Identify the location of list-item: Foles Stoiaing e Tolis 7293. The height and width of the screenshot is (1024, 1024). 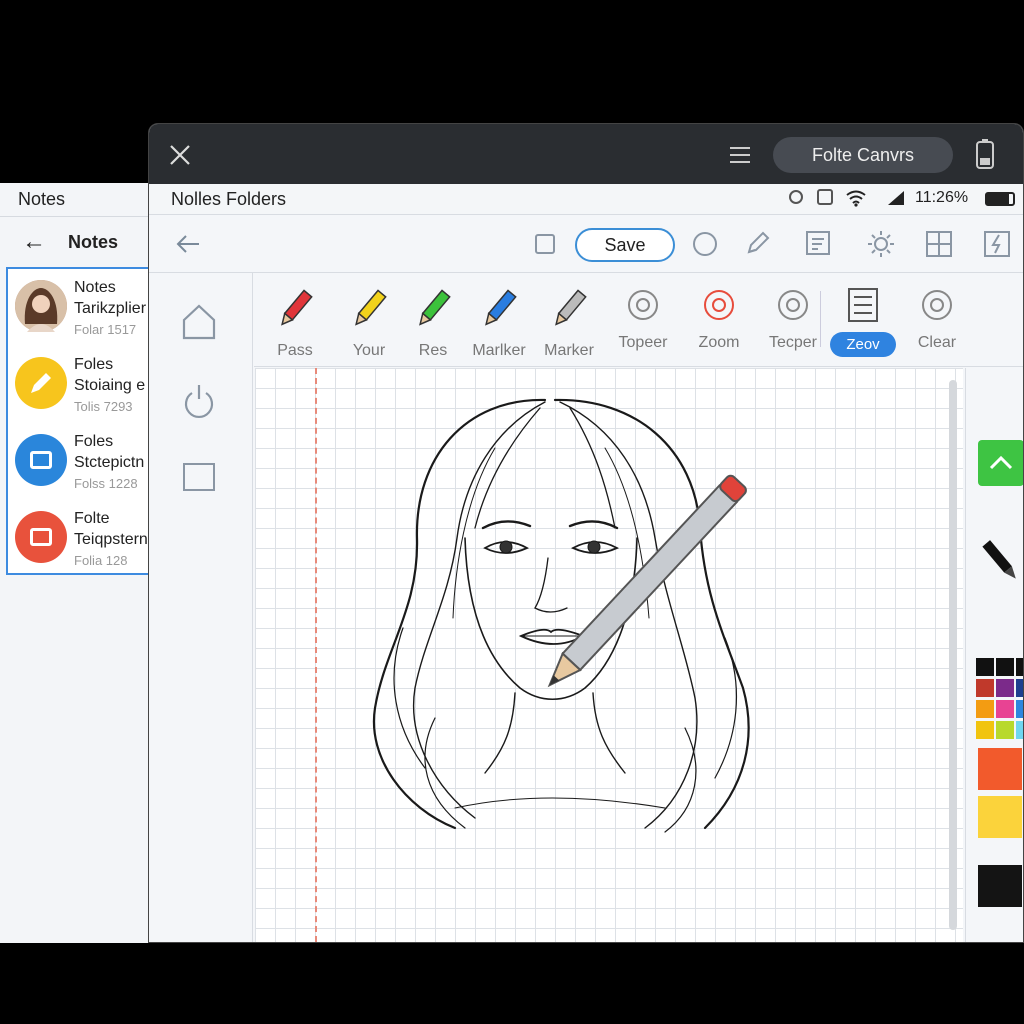
(81, 384).